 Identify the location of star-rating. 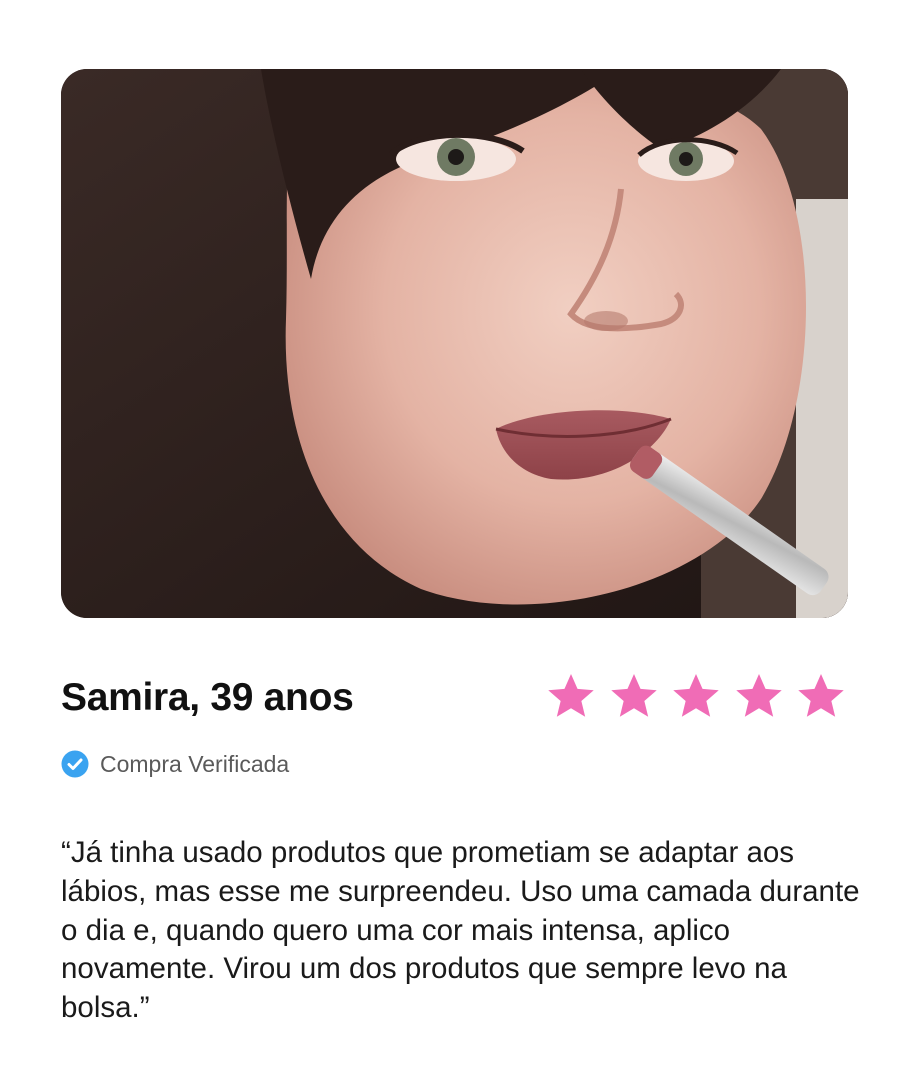
(696, 697).